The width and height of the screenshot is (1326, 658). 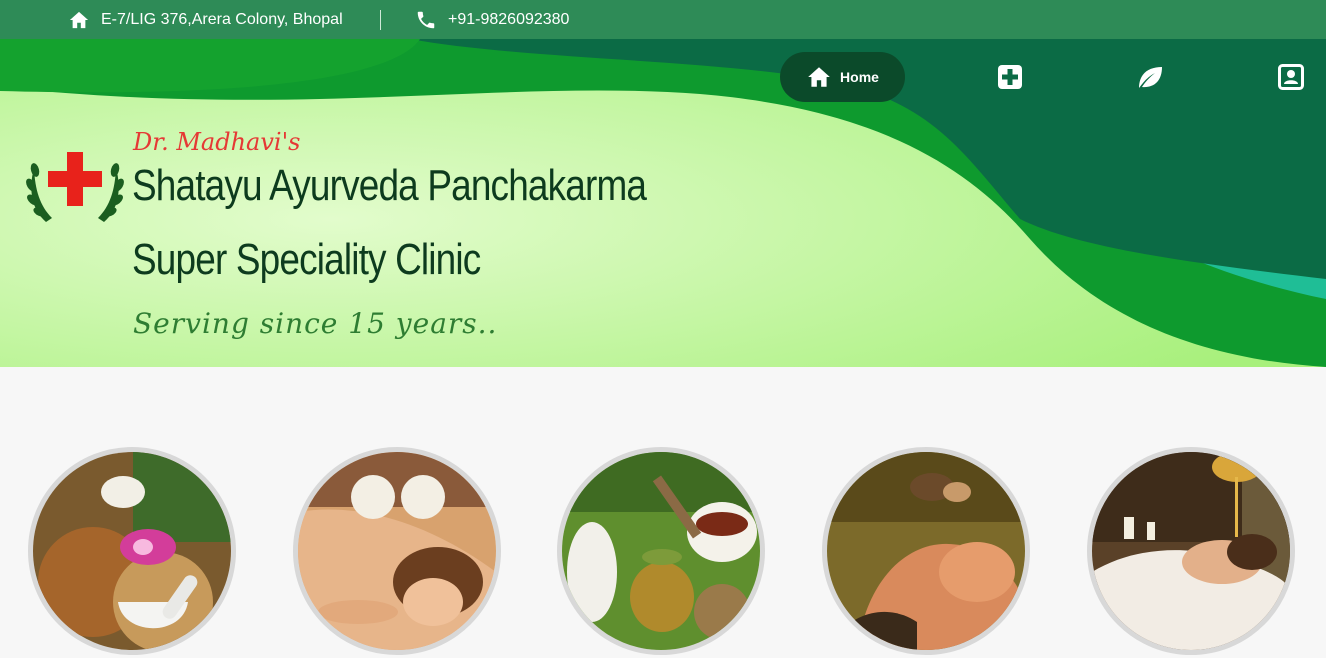 I want to click on spa-oil-pouring-photo, so click(x=1191, y=551).